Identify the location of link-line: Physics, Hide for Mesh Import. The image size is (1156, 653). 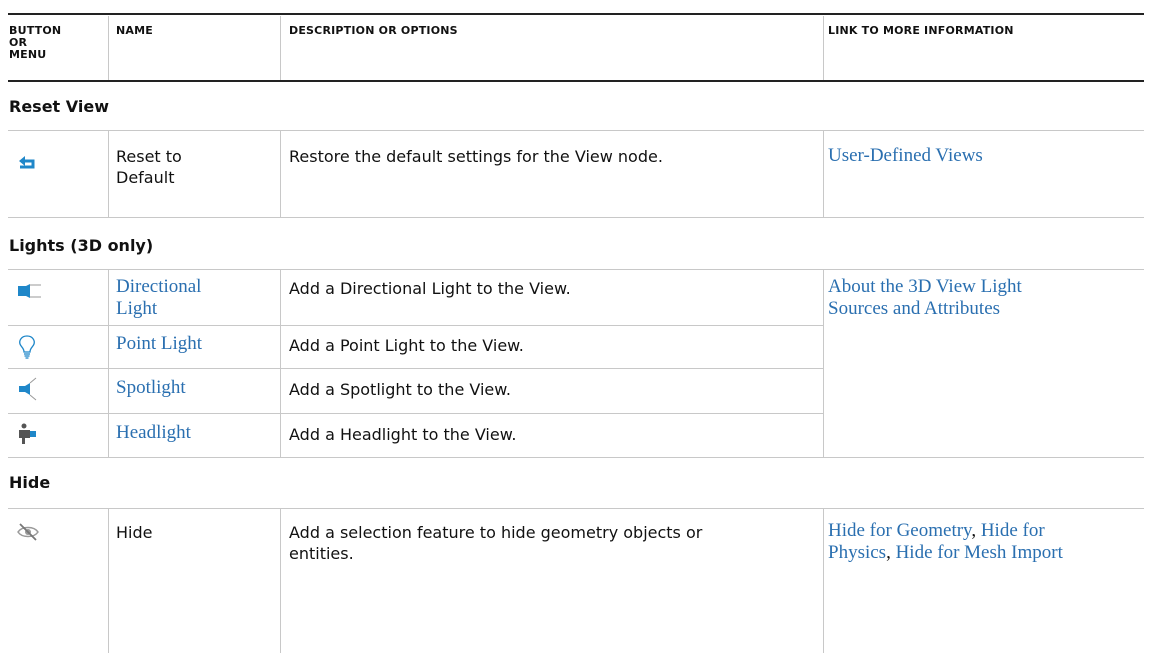
(945, 553).